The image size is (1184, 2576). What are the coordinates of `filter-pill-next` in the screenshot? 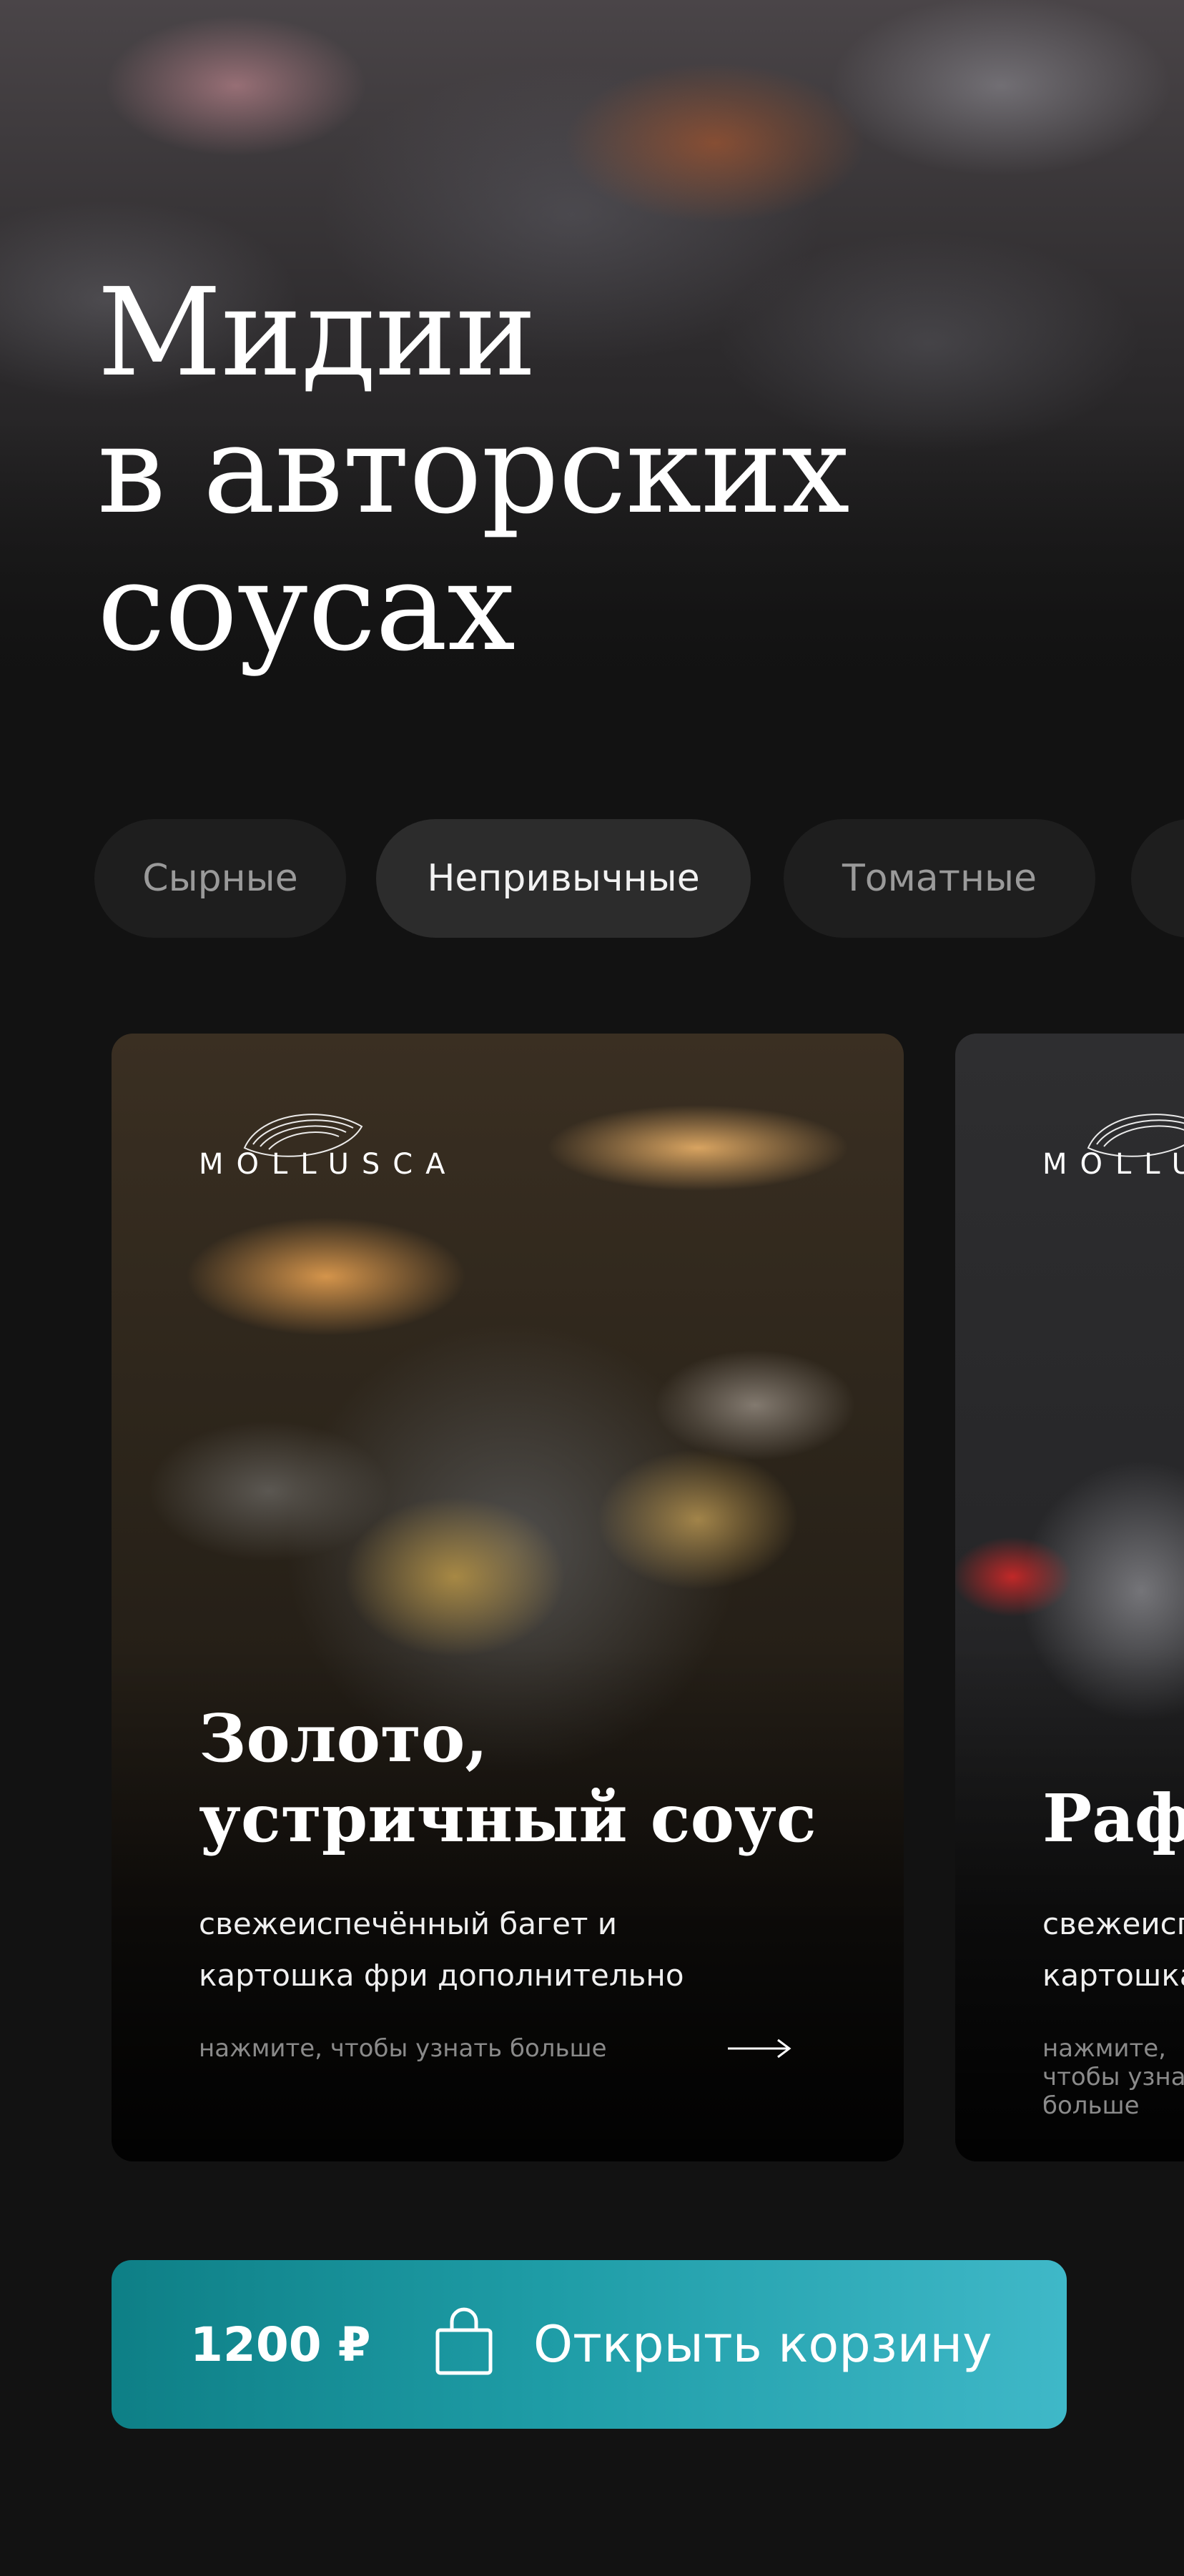 It's located at (1157, 879).